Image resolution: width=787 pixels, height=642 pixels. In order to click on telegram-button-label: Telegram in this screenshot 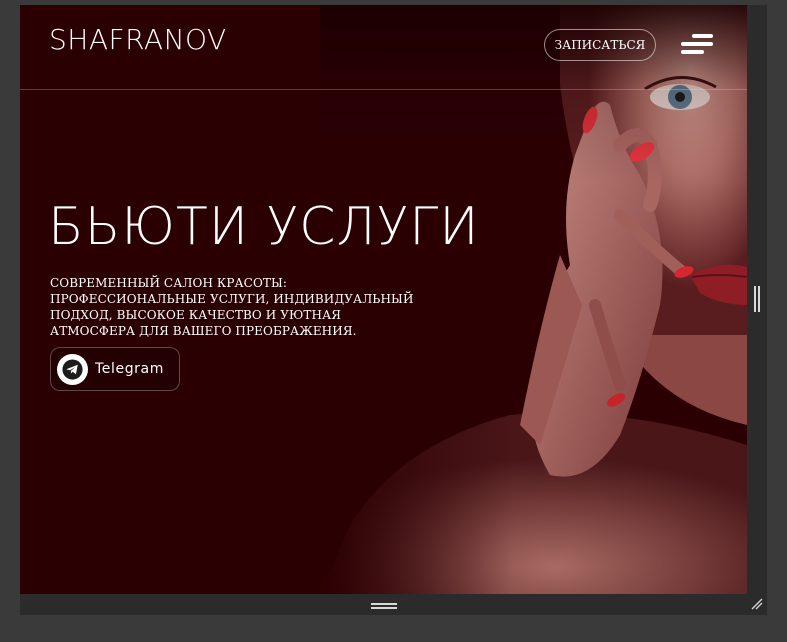, I will do `click(129, 369)`.